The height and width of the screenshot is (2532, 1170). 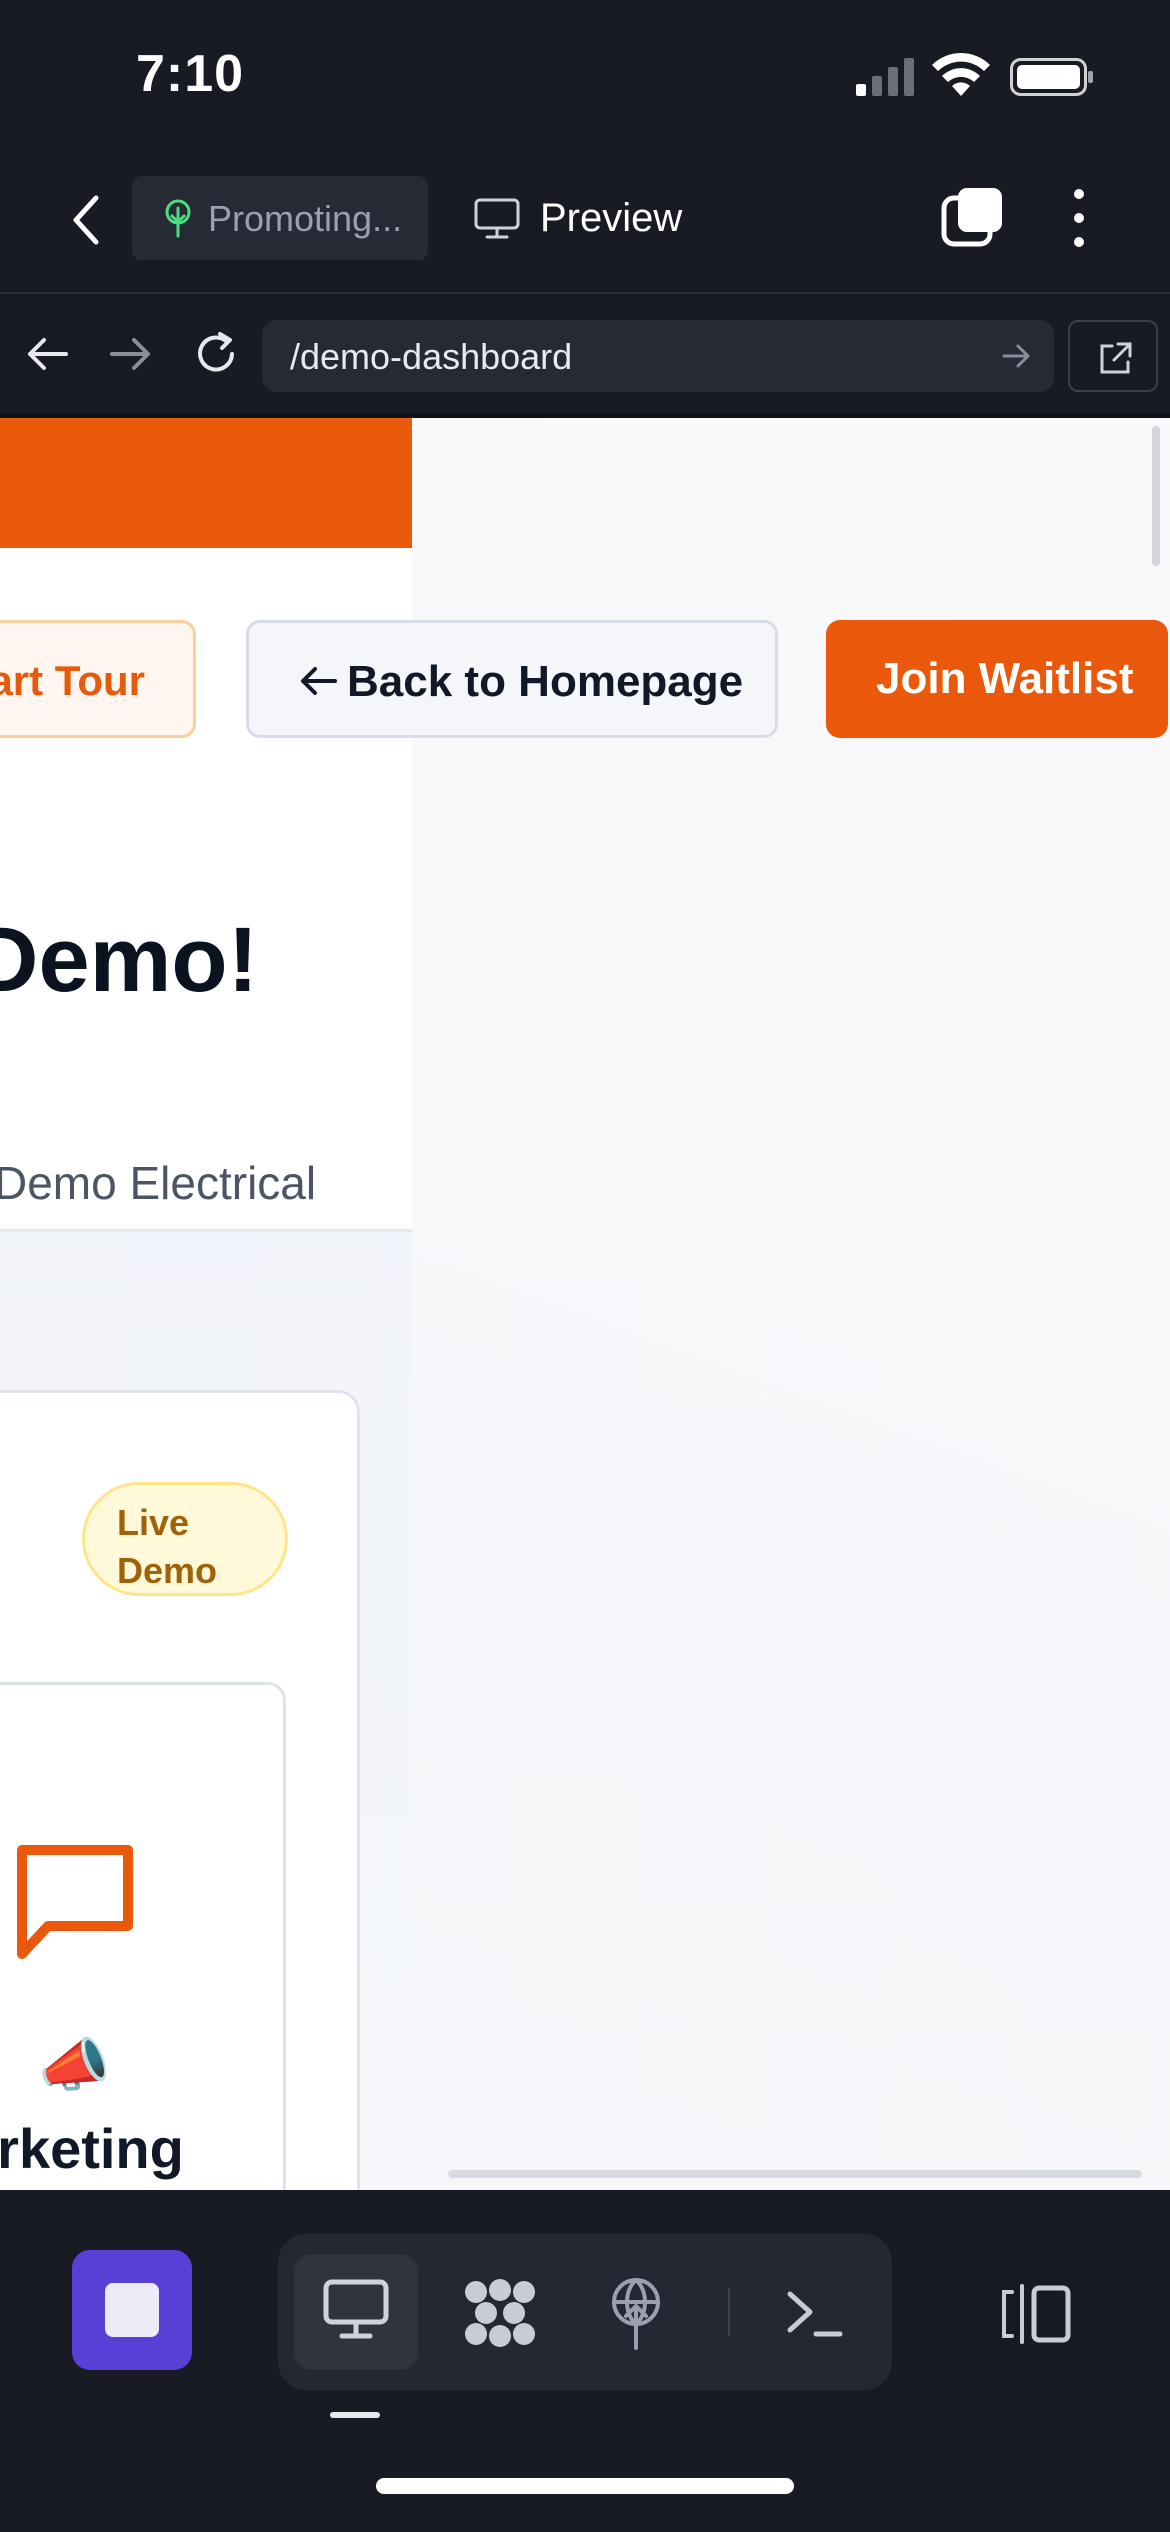 What do you see at coordinates (216, 354) in the screenshot?
I see `reload-icon` at bounding box center [216, 354].